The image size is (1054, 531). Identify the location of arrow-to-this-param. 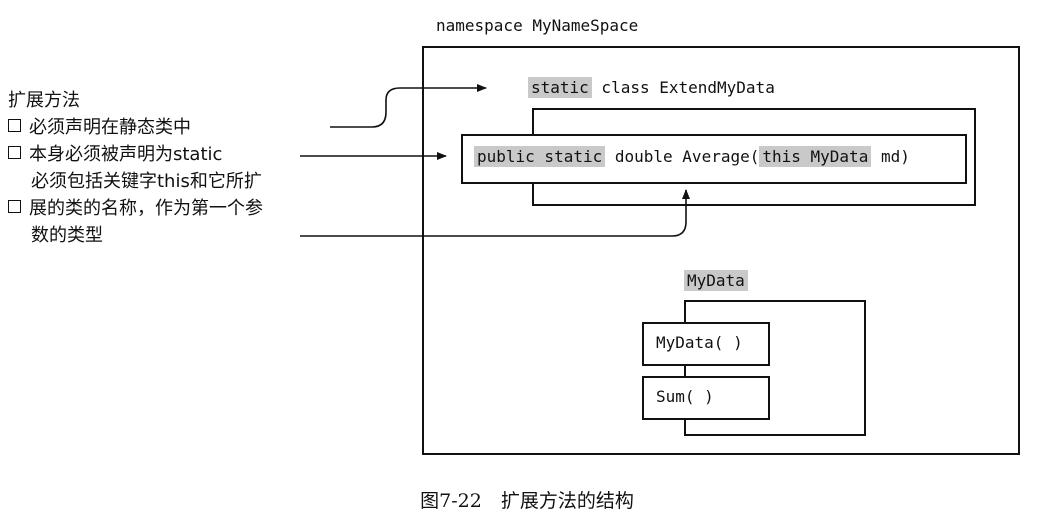
(495, 213).